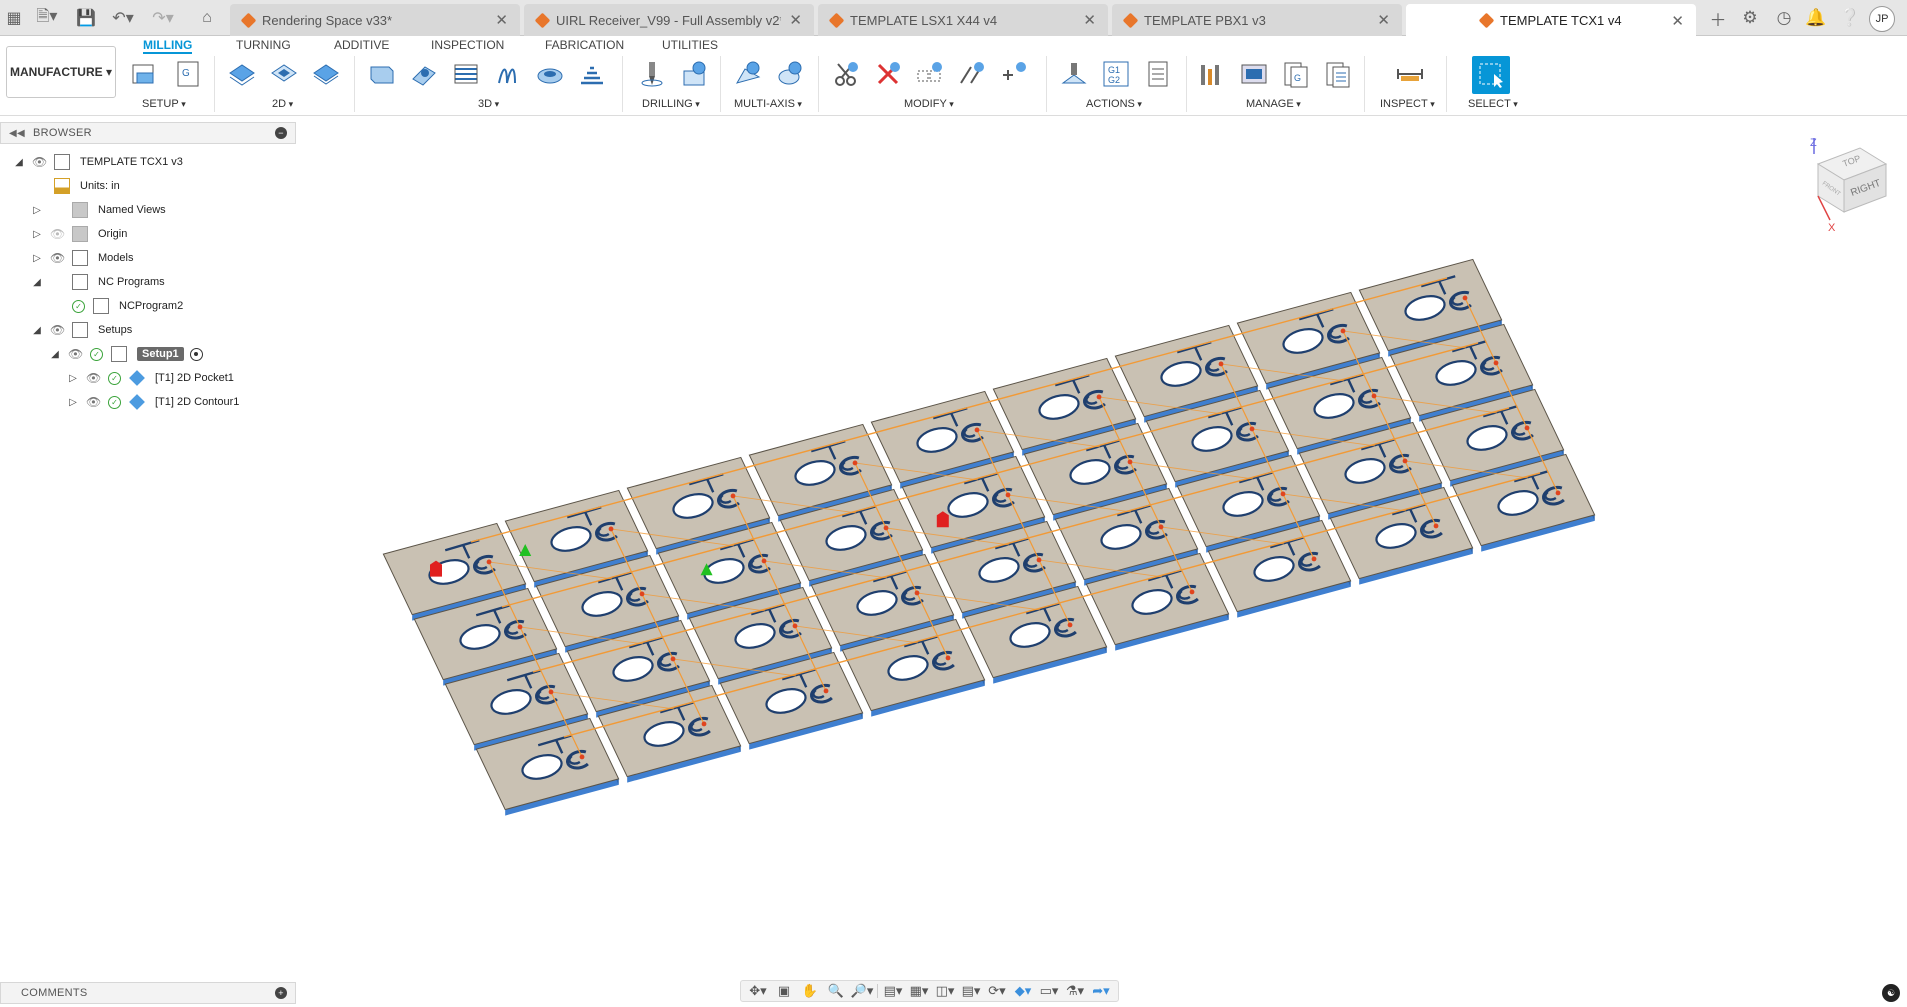  Describe the element at coordinates (87, 186) in the screenshot. I see `tree-units: Units: in` at that location.